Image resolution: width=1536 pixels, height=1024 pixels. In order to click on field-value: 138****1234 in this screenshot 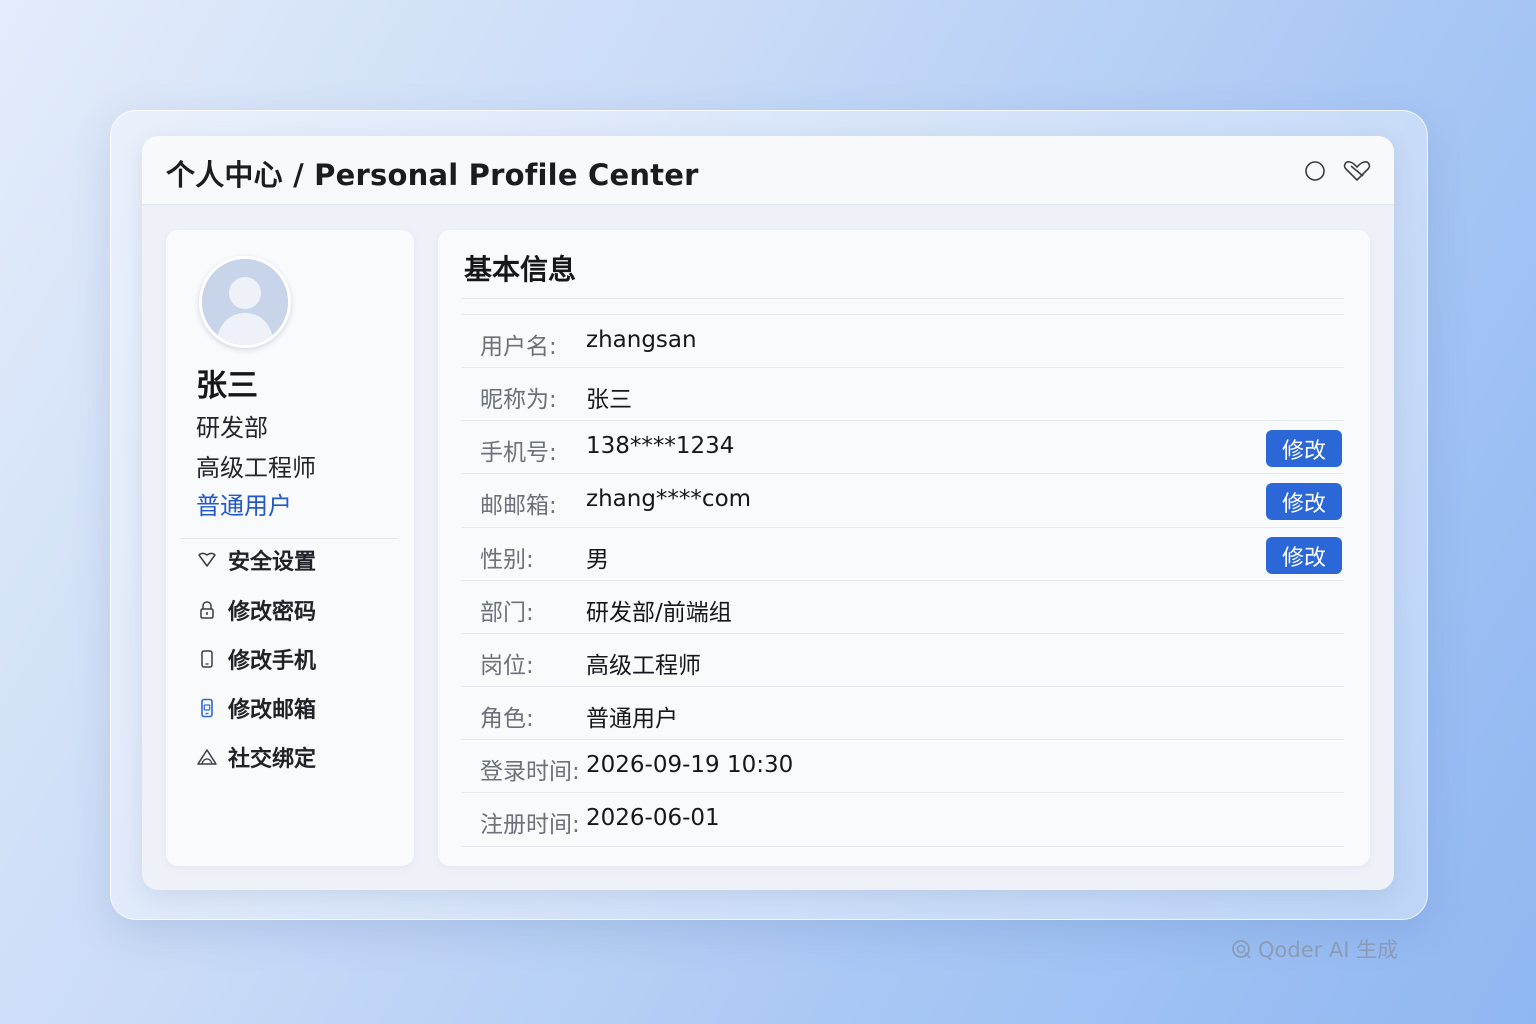, I will do `click(660, 446)`.